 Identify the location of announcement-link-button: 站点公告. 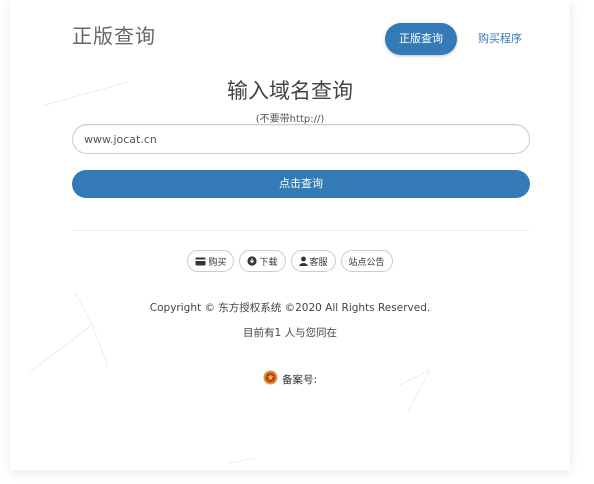
(366, 261).